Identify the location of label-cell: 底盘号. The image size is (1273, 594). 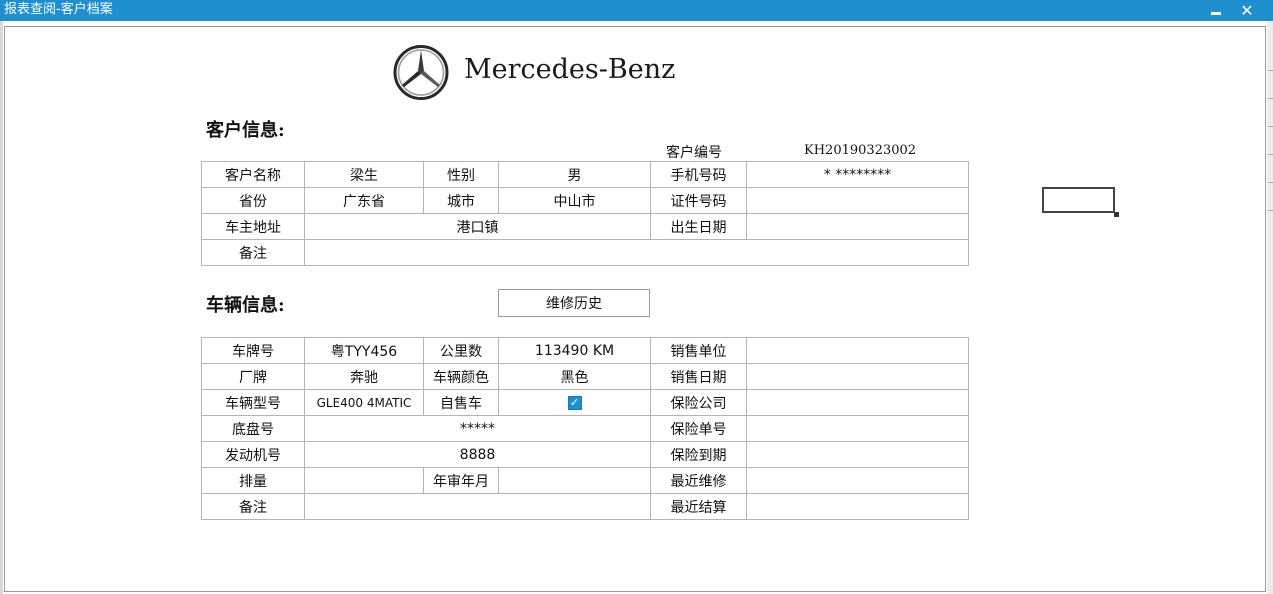
(253, 428).